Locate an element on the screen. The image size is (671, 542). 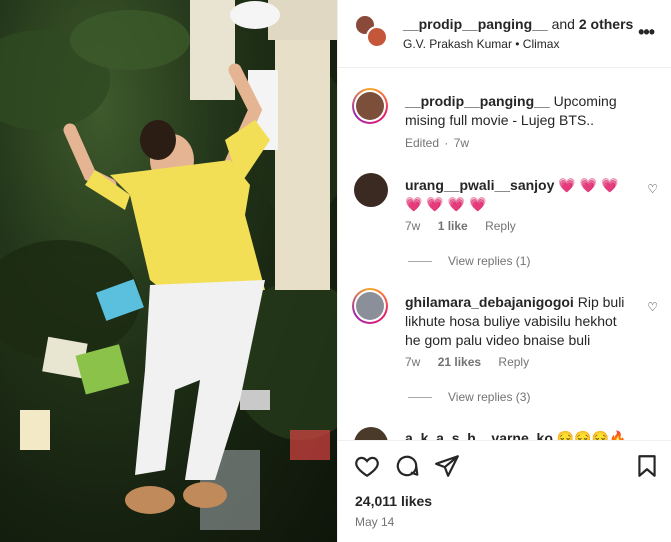
collab-and: and is located at coordinates (563, 24).